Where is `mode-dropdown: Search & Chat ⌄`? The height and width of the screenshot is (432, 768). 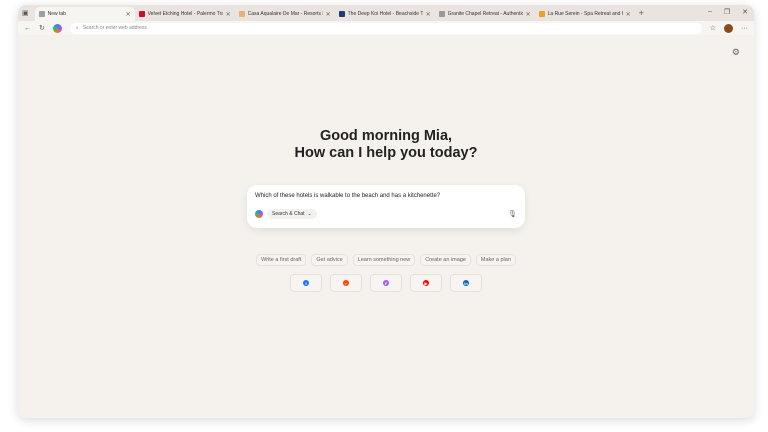
mode-dropdown: Search & Chat ⌄ is located at coordinates (292, 214).